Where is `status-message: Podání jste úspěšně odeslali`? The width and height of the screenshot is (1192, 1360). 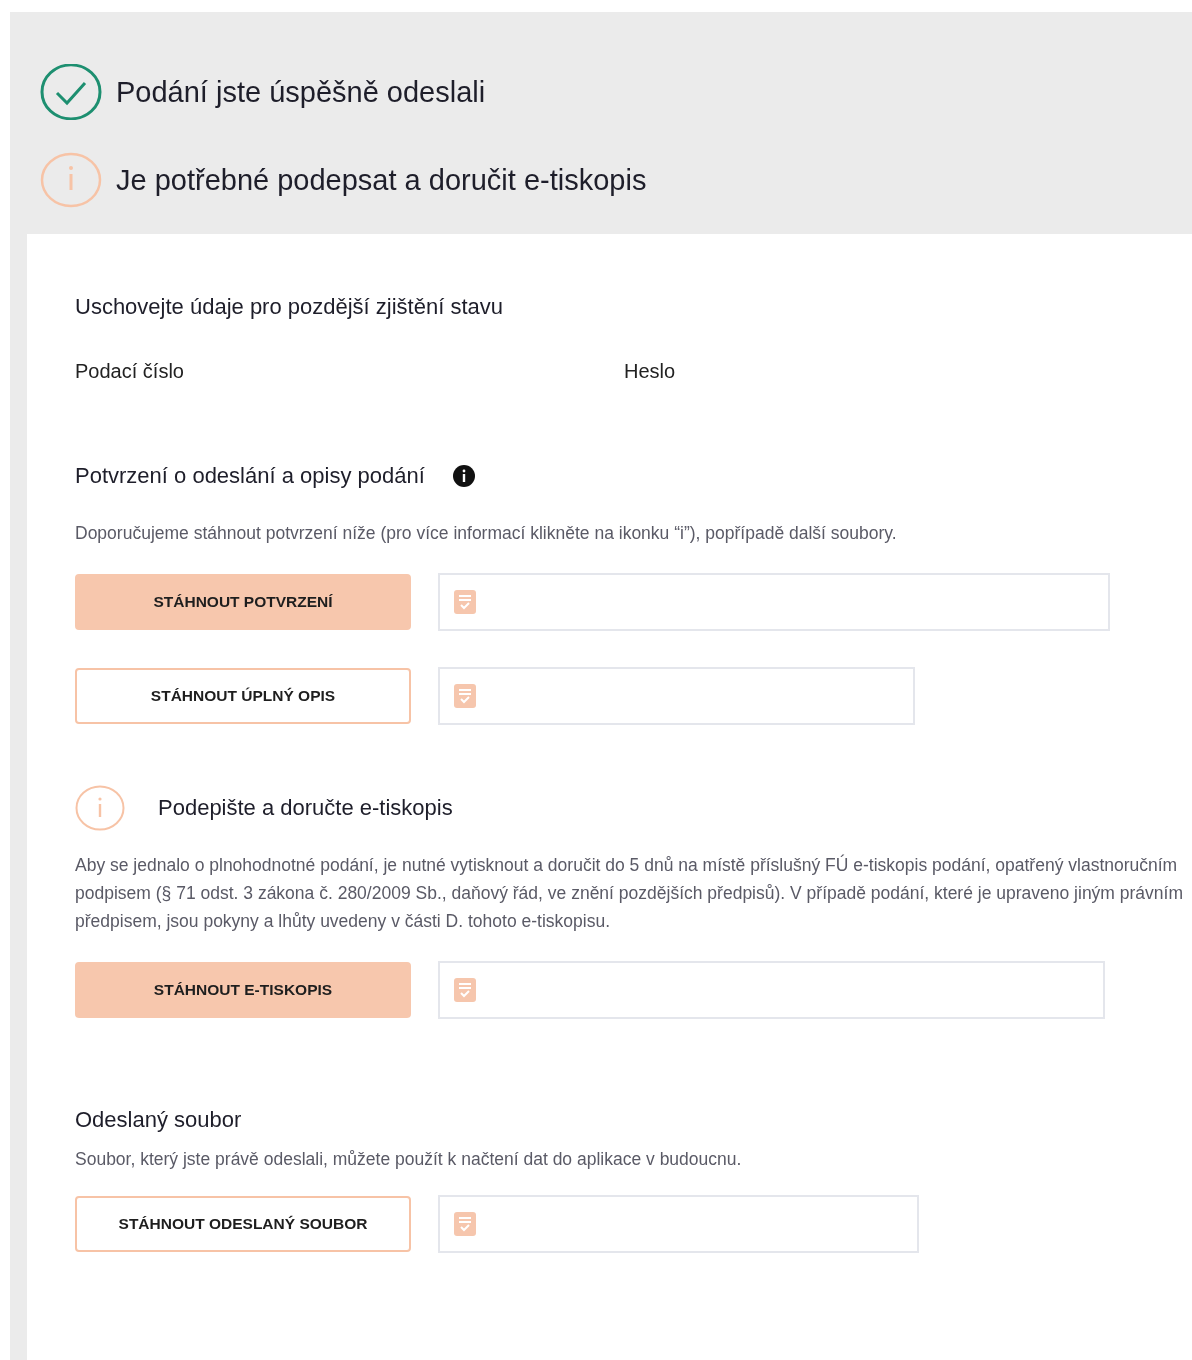 status-message: Podání jste úspěšně odeslali is located at coordinates (301, 92).